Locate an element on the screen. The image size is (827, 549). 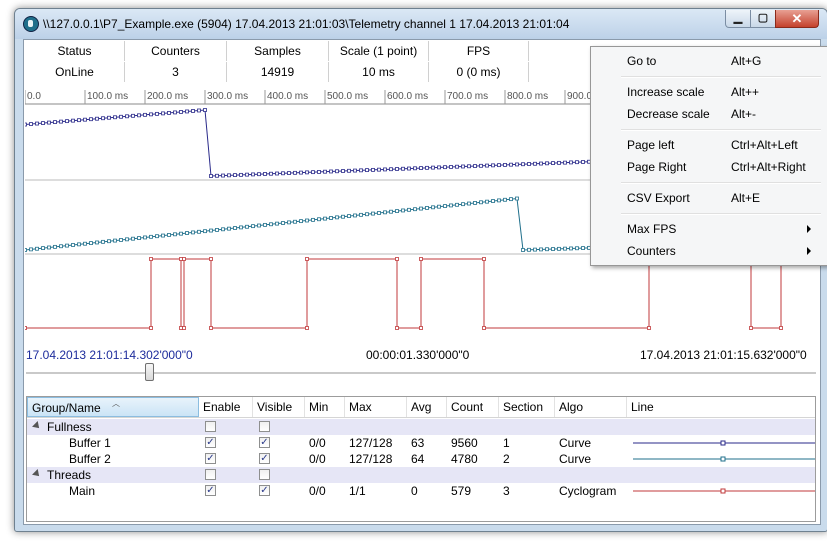
col-line: Line is located at coordinates (721, 407).